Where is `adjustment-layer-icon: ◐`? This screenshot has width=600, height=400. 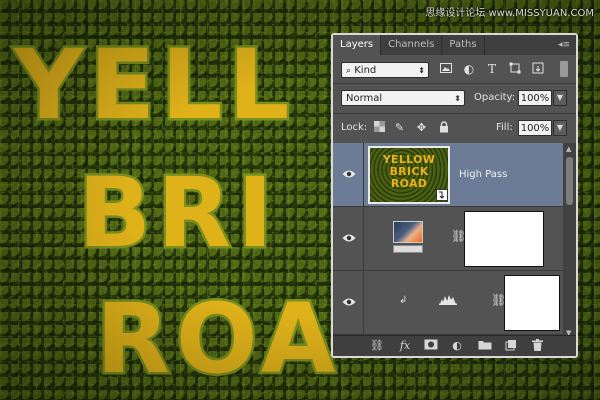
adjustment-layer-icon: ◐ is located at coordinates (457, 346).